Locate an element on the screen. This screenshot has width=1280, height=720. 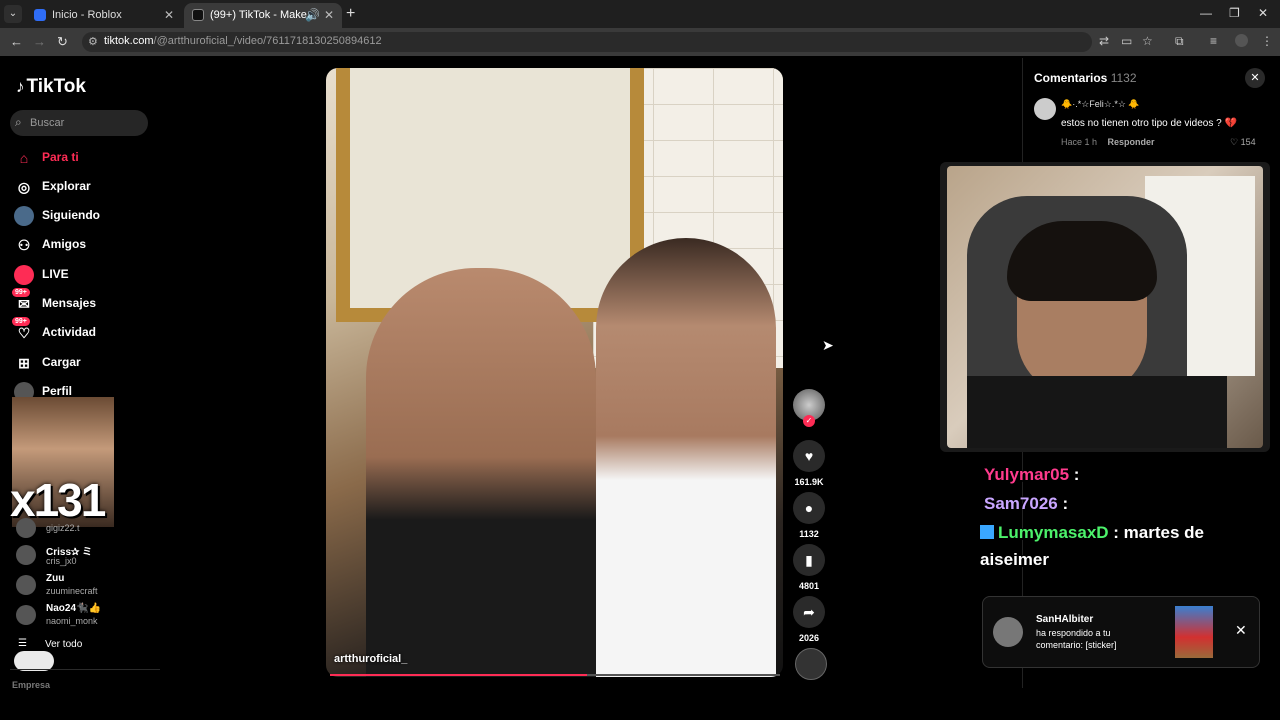
roblox-favicon-icon is located at coordinates (40, 15).